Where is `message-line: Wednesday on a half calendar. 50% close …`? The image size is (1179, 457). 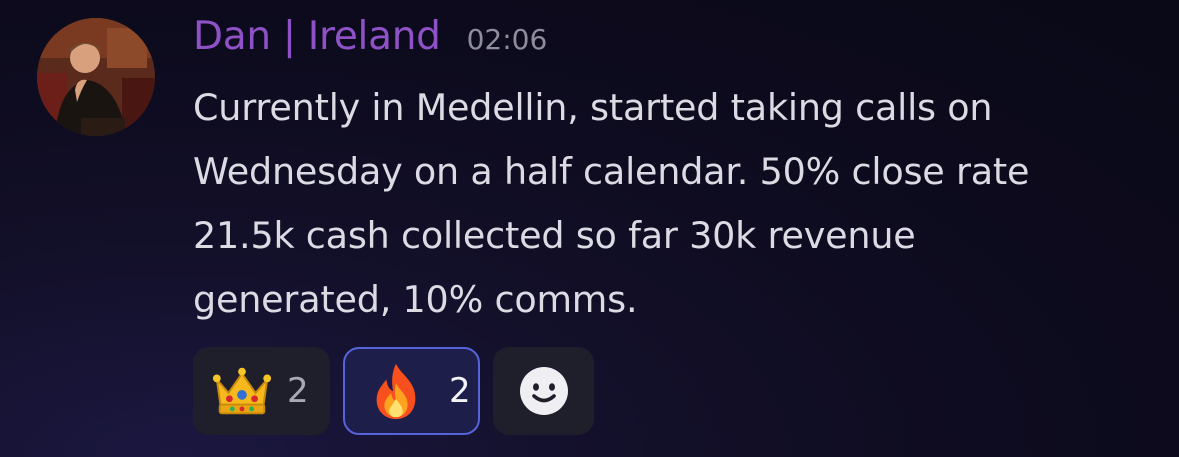 message-line: Wednesday on a half calendar. 50% close … is located at coordinates (611, 171).